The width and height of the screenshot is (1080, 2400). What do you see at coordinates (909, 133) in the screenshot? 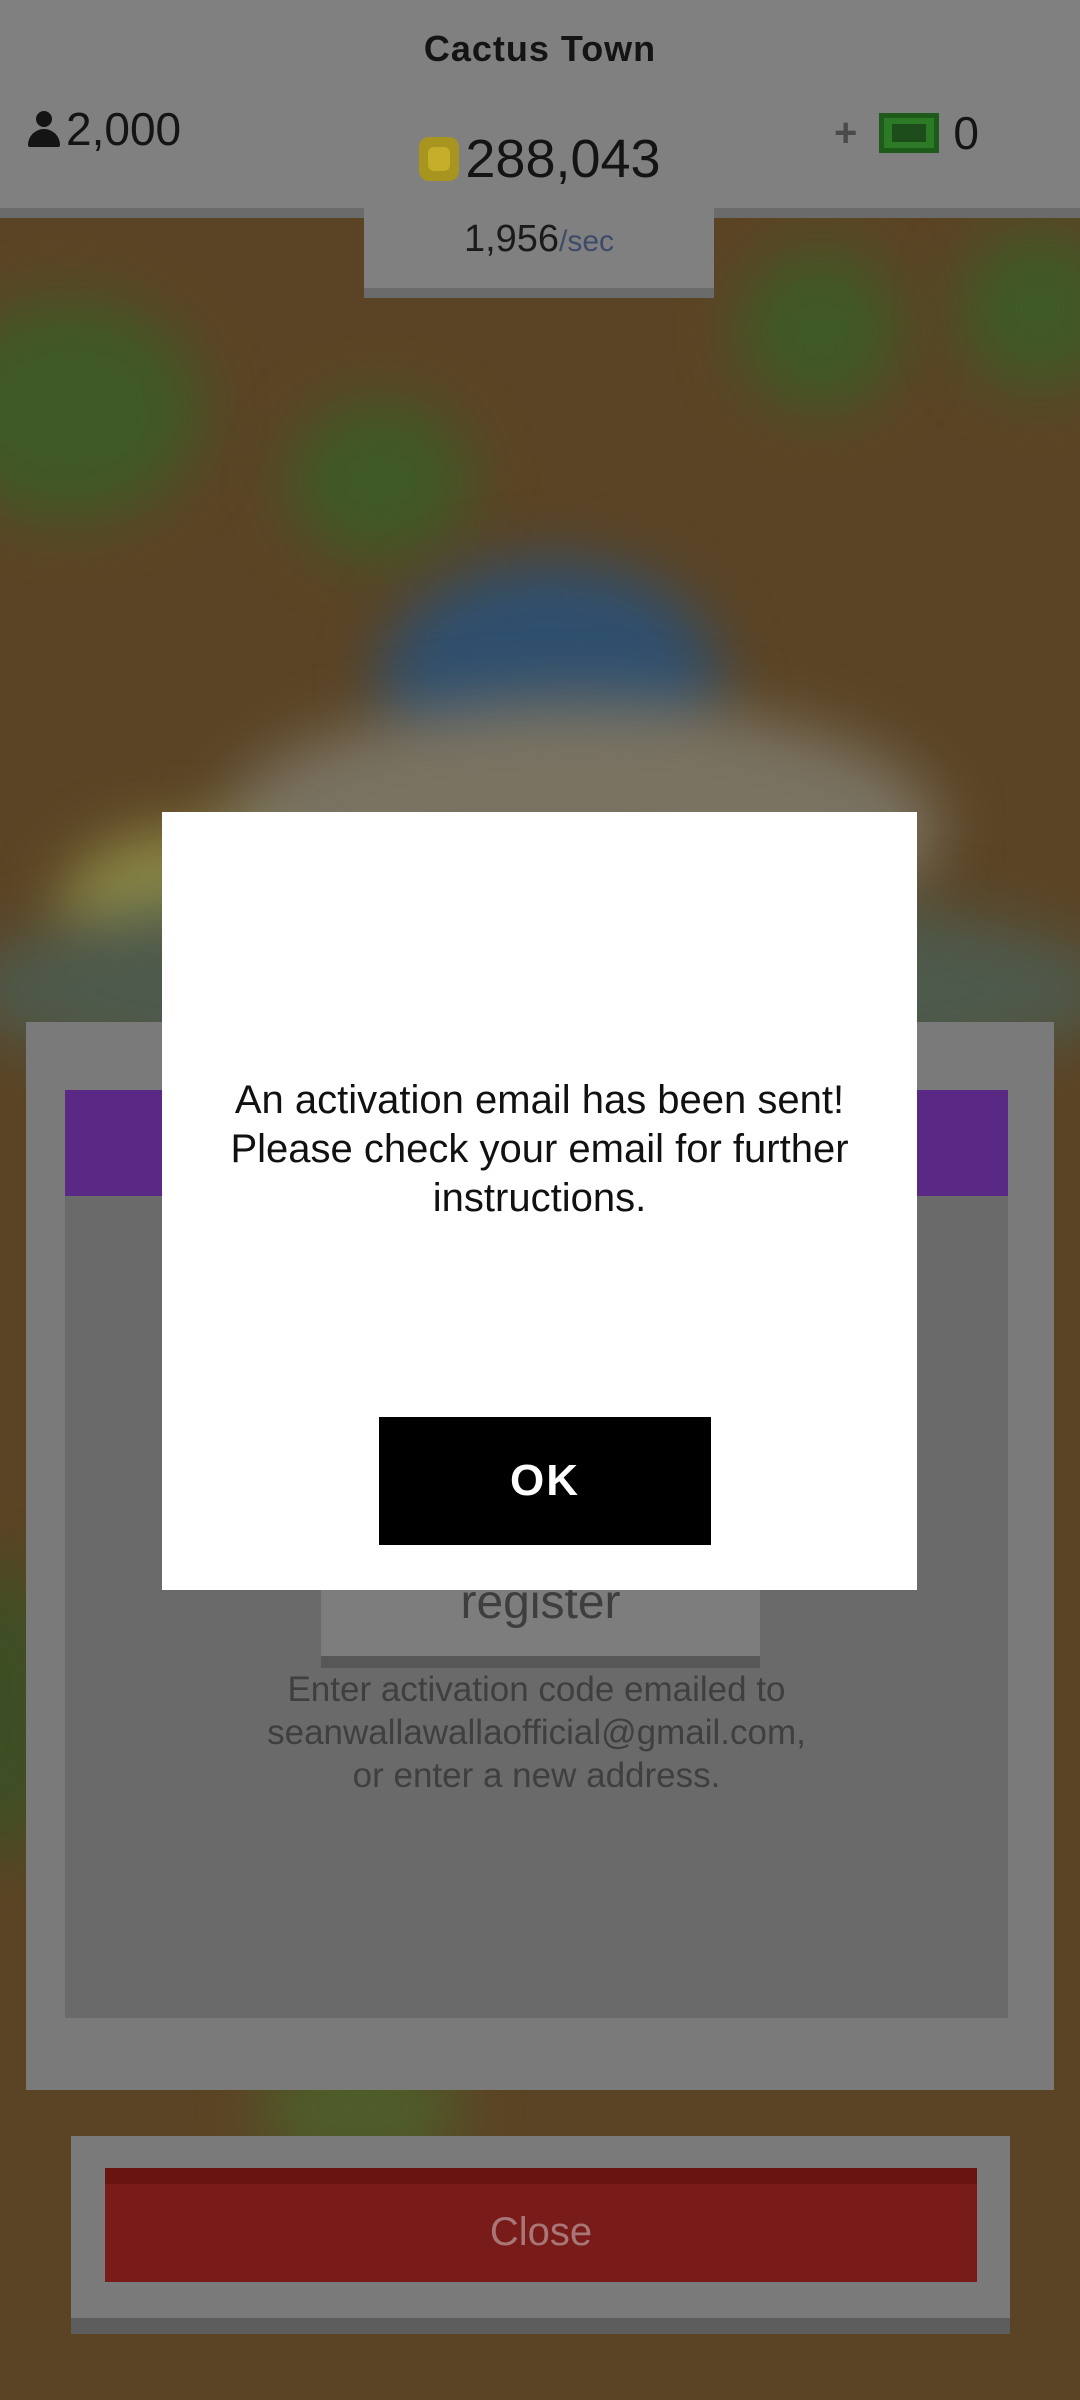
I see `cash-icon` at bounding box center [909, 133].